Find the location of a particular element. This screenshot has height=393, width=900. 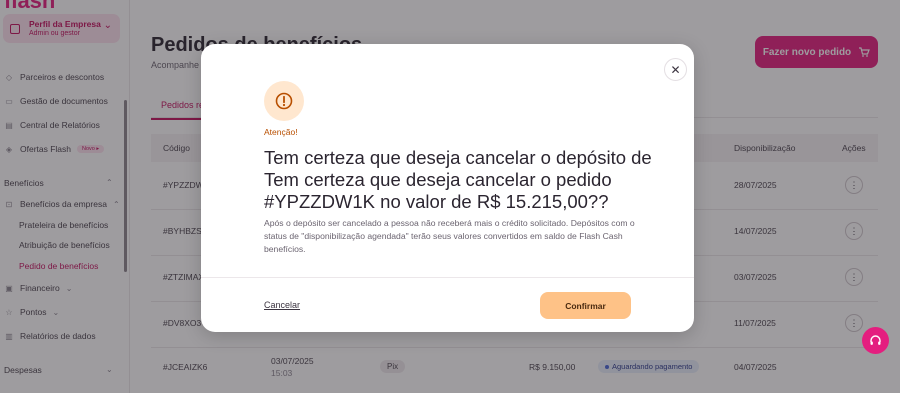

cancel-button: Cancelar is located at coordinates (282, 305).